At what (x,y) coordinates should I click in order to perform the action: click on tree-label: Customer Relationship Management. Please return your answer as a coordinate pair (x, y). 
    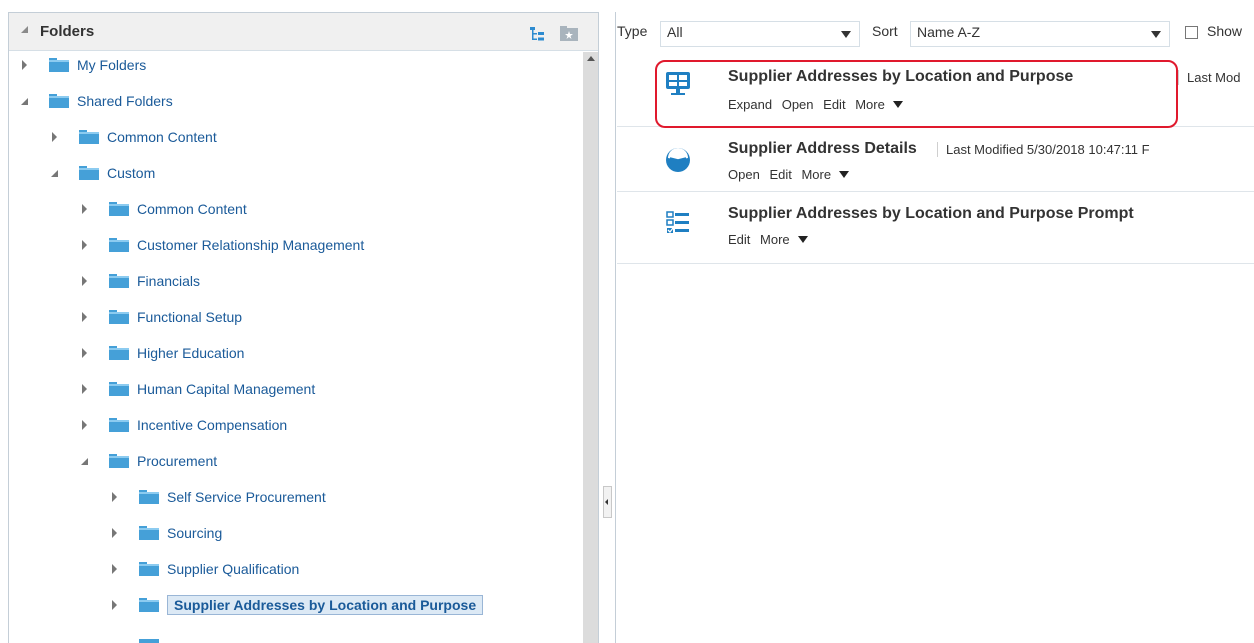
    Looking at the image, I should click on (250, 245).